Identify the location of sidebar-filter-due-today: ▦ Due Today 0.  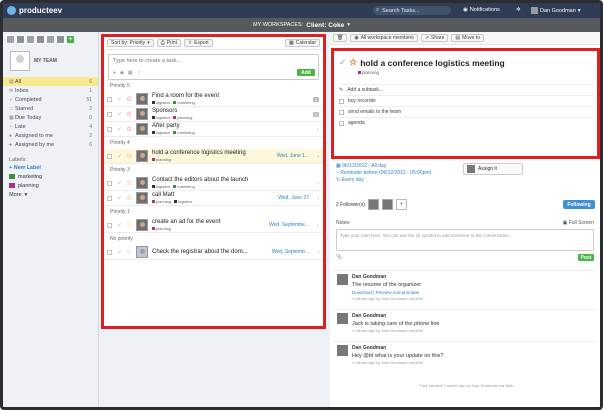
(50, 117).